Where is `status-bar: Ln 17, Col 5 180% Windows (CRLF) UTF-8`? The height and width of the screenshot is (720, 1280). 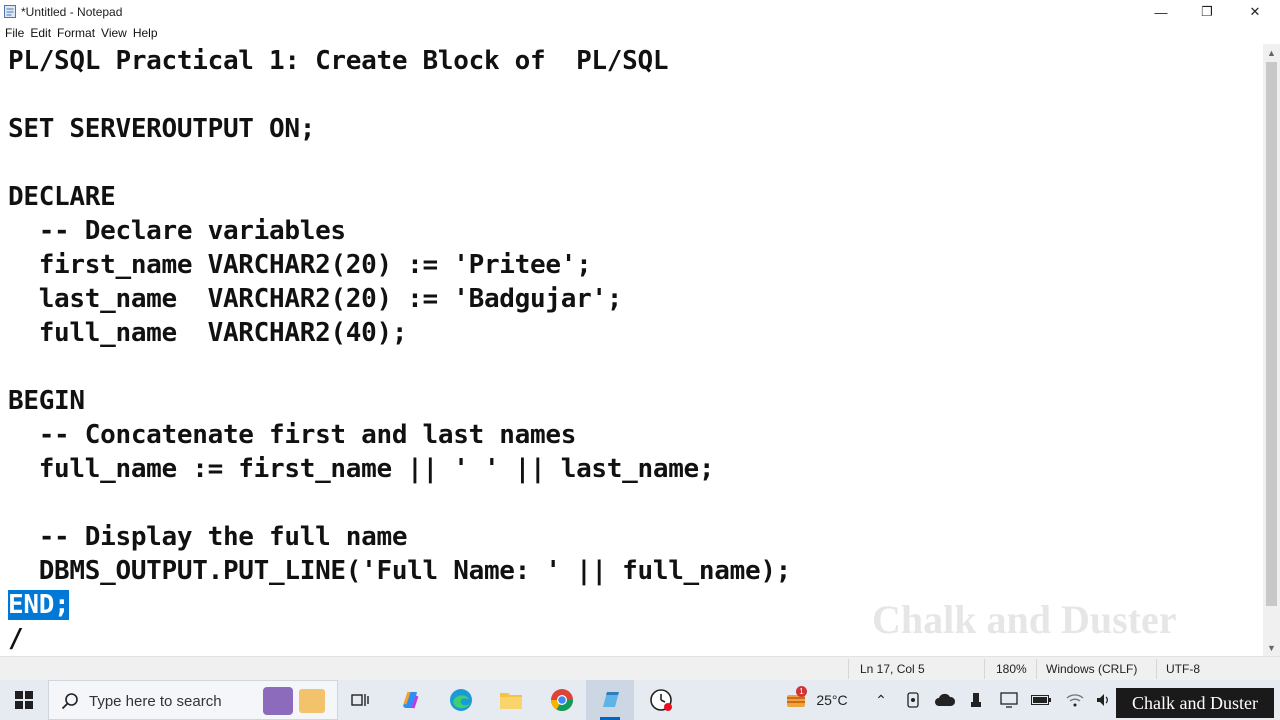 status-bar: Ln 17, Col 5 180% Windows (CRLF) UTF-8 is located at coordinates (640, 668).